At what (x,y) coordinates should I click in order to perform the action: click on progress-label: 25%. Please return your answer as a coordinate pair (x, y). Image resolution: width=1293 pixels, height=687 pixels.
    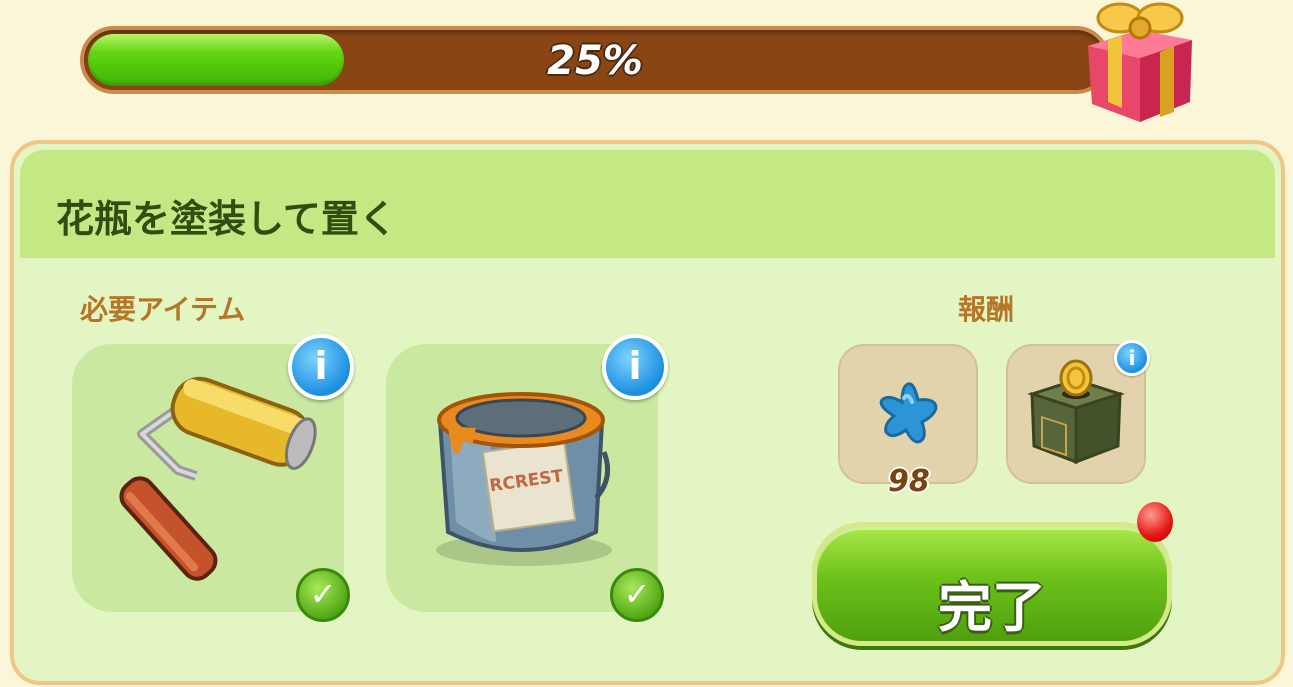
    Looking at the image, I should click on (595, 61).